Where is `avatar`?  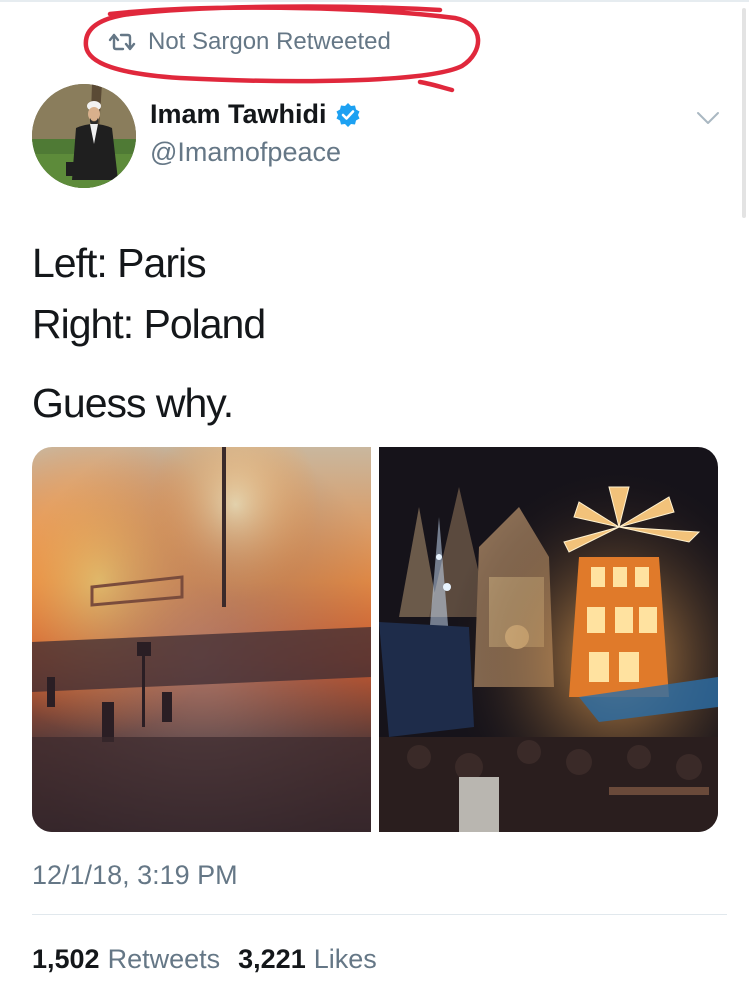 avatar is located at coordinates (84, 136).